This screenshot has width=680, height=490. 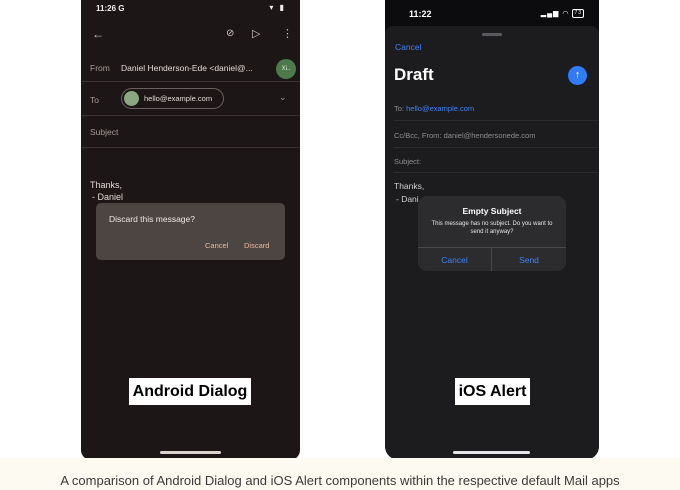 What do you see at coordinates (492, 211) in the screenshot?
I see `alert-title: Empty Subject` at bounding box center [492, 211].